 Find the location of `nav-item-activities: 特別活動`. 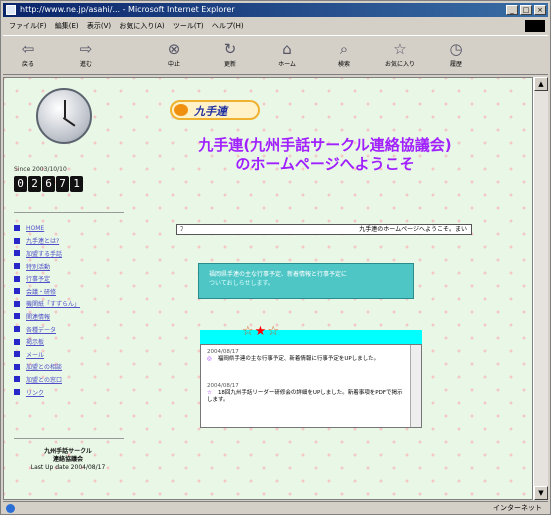

nav-item-activities: 特別活動 is located at coordinates (69, 266).